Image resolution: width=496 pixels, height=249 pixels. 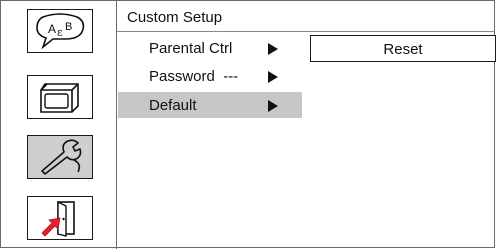 I want to click on tv-screen-button, so click(x=60, y=97).